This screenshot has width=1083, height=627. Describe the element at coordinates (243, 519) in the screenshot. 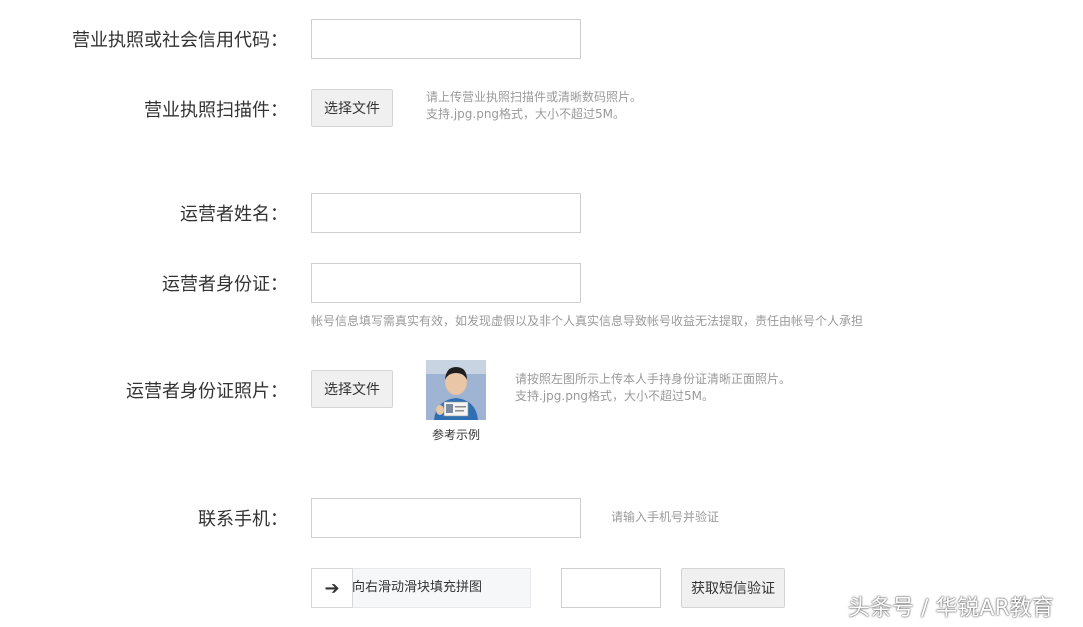

I see `phone-label: 联系手机：` at that location.